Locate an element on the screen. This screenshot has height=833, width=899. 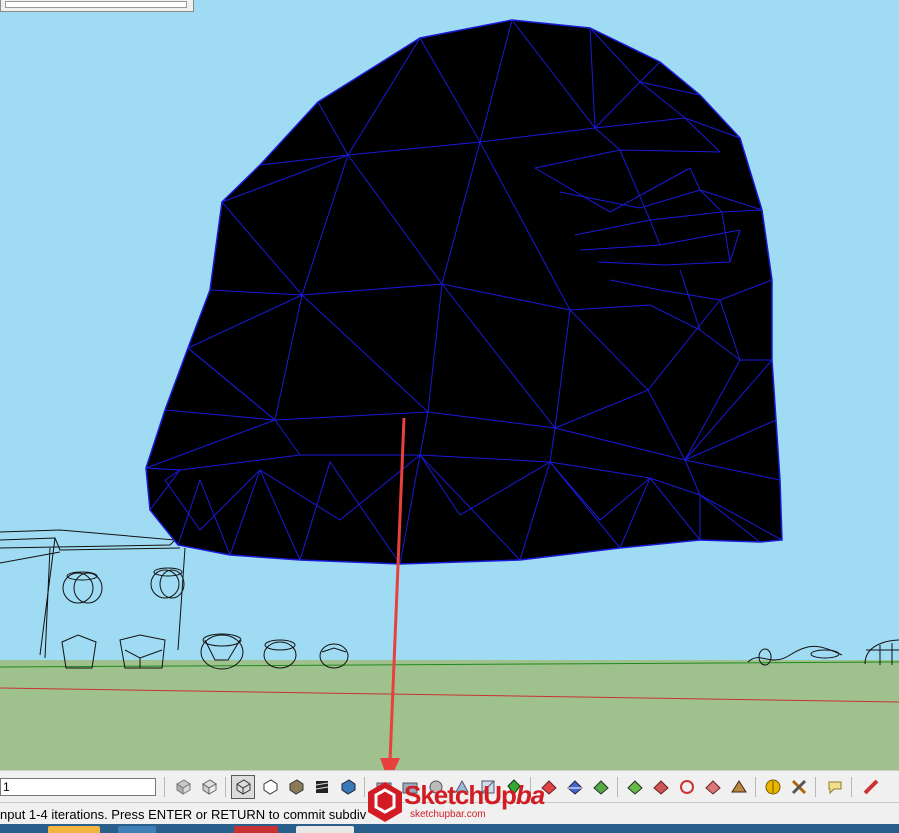
watermark-brand-text: SketchUp is located at coordinates (460, 795).